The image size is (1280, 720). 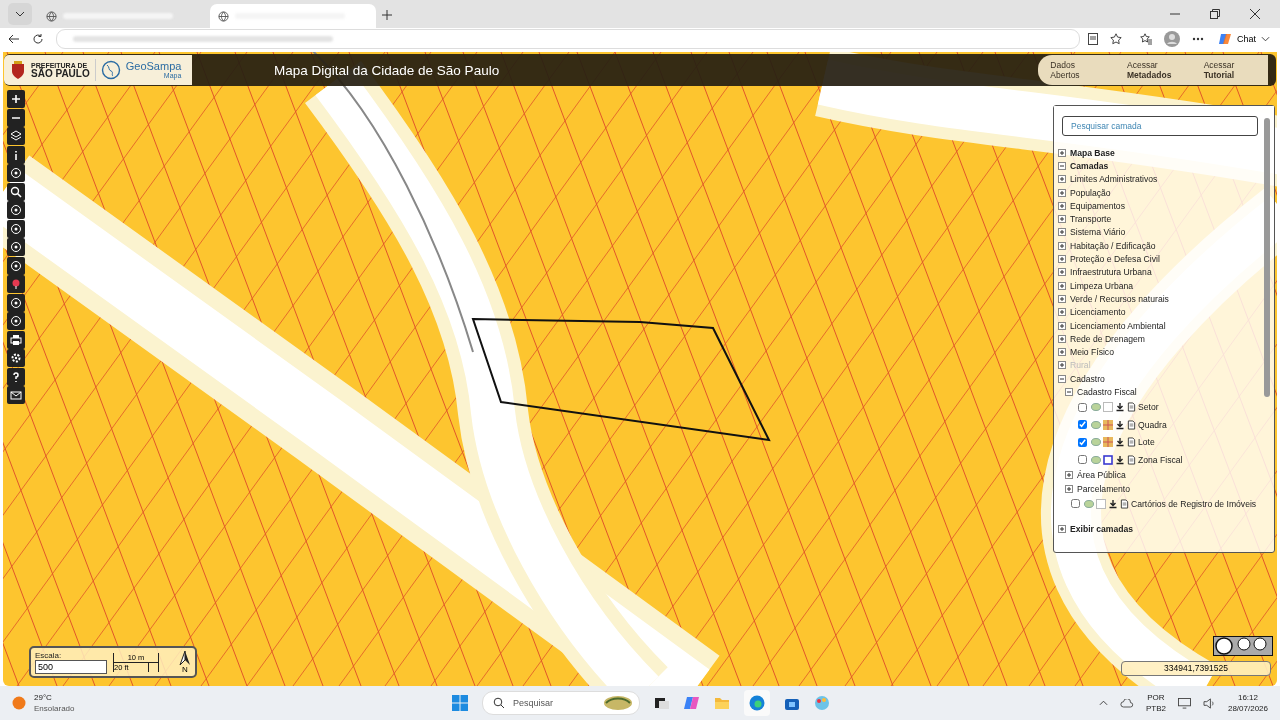 I want to click on layer-group-label: Área Pública, so click(x=1101, y=475).